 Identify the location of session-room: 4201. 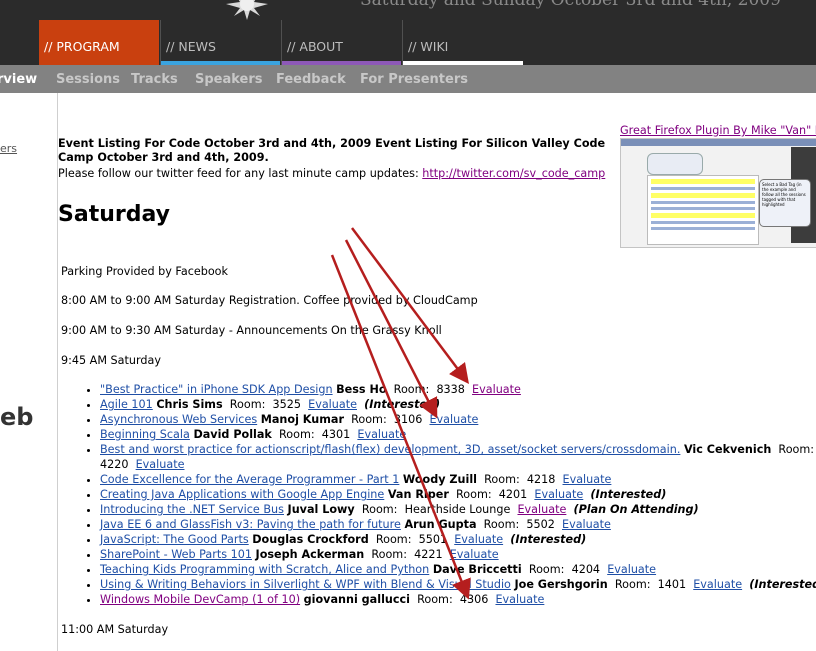
(513, 494).